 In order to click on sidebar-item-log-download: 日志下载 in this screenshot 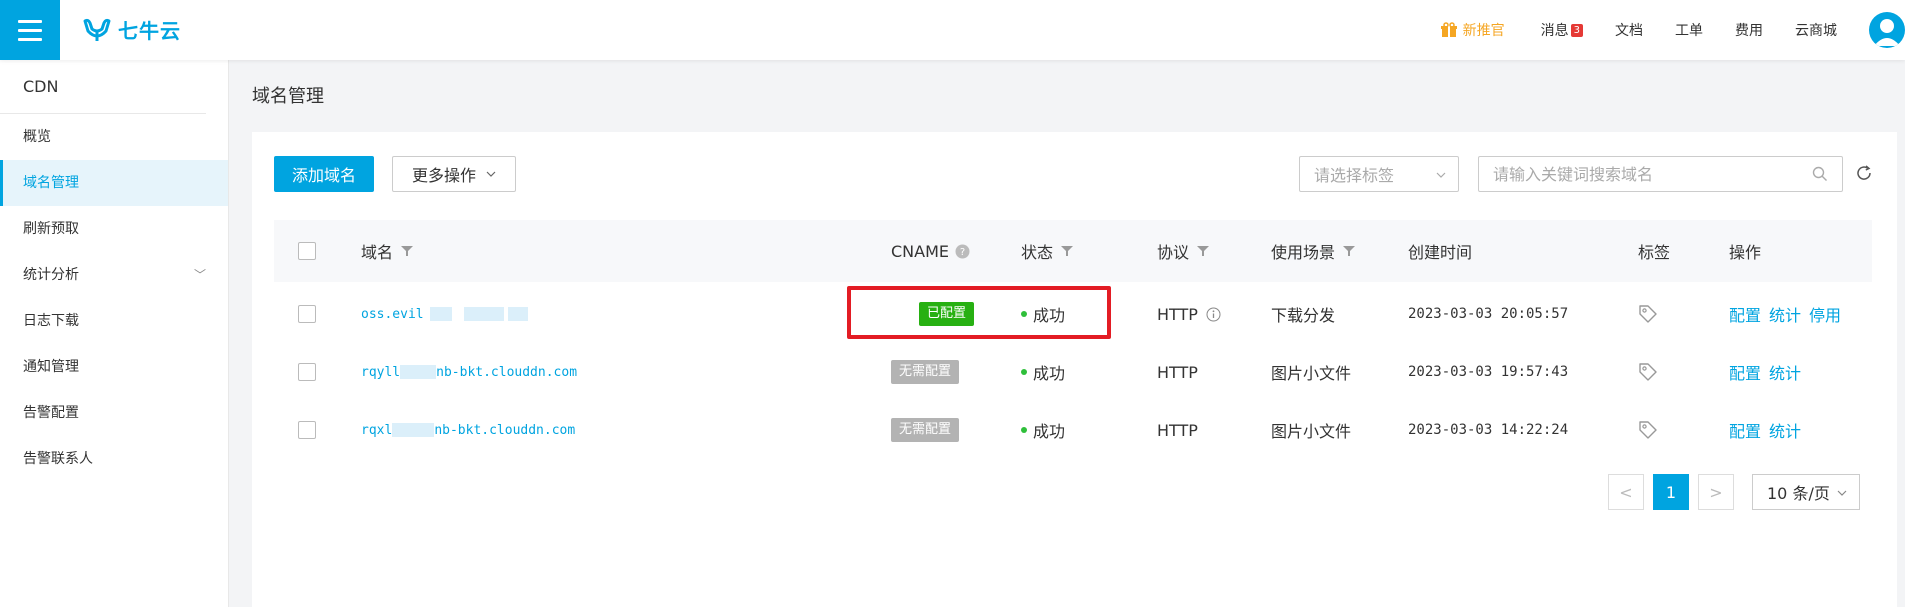, I will do `click(114, 321)`.